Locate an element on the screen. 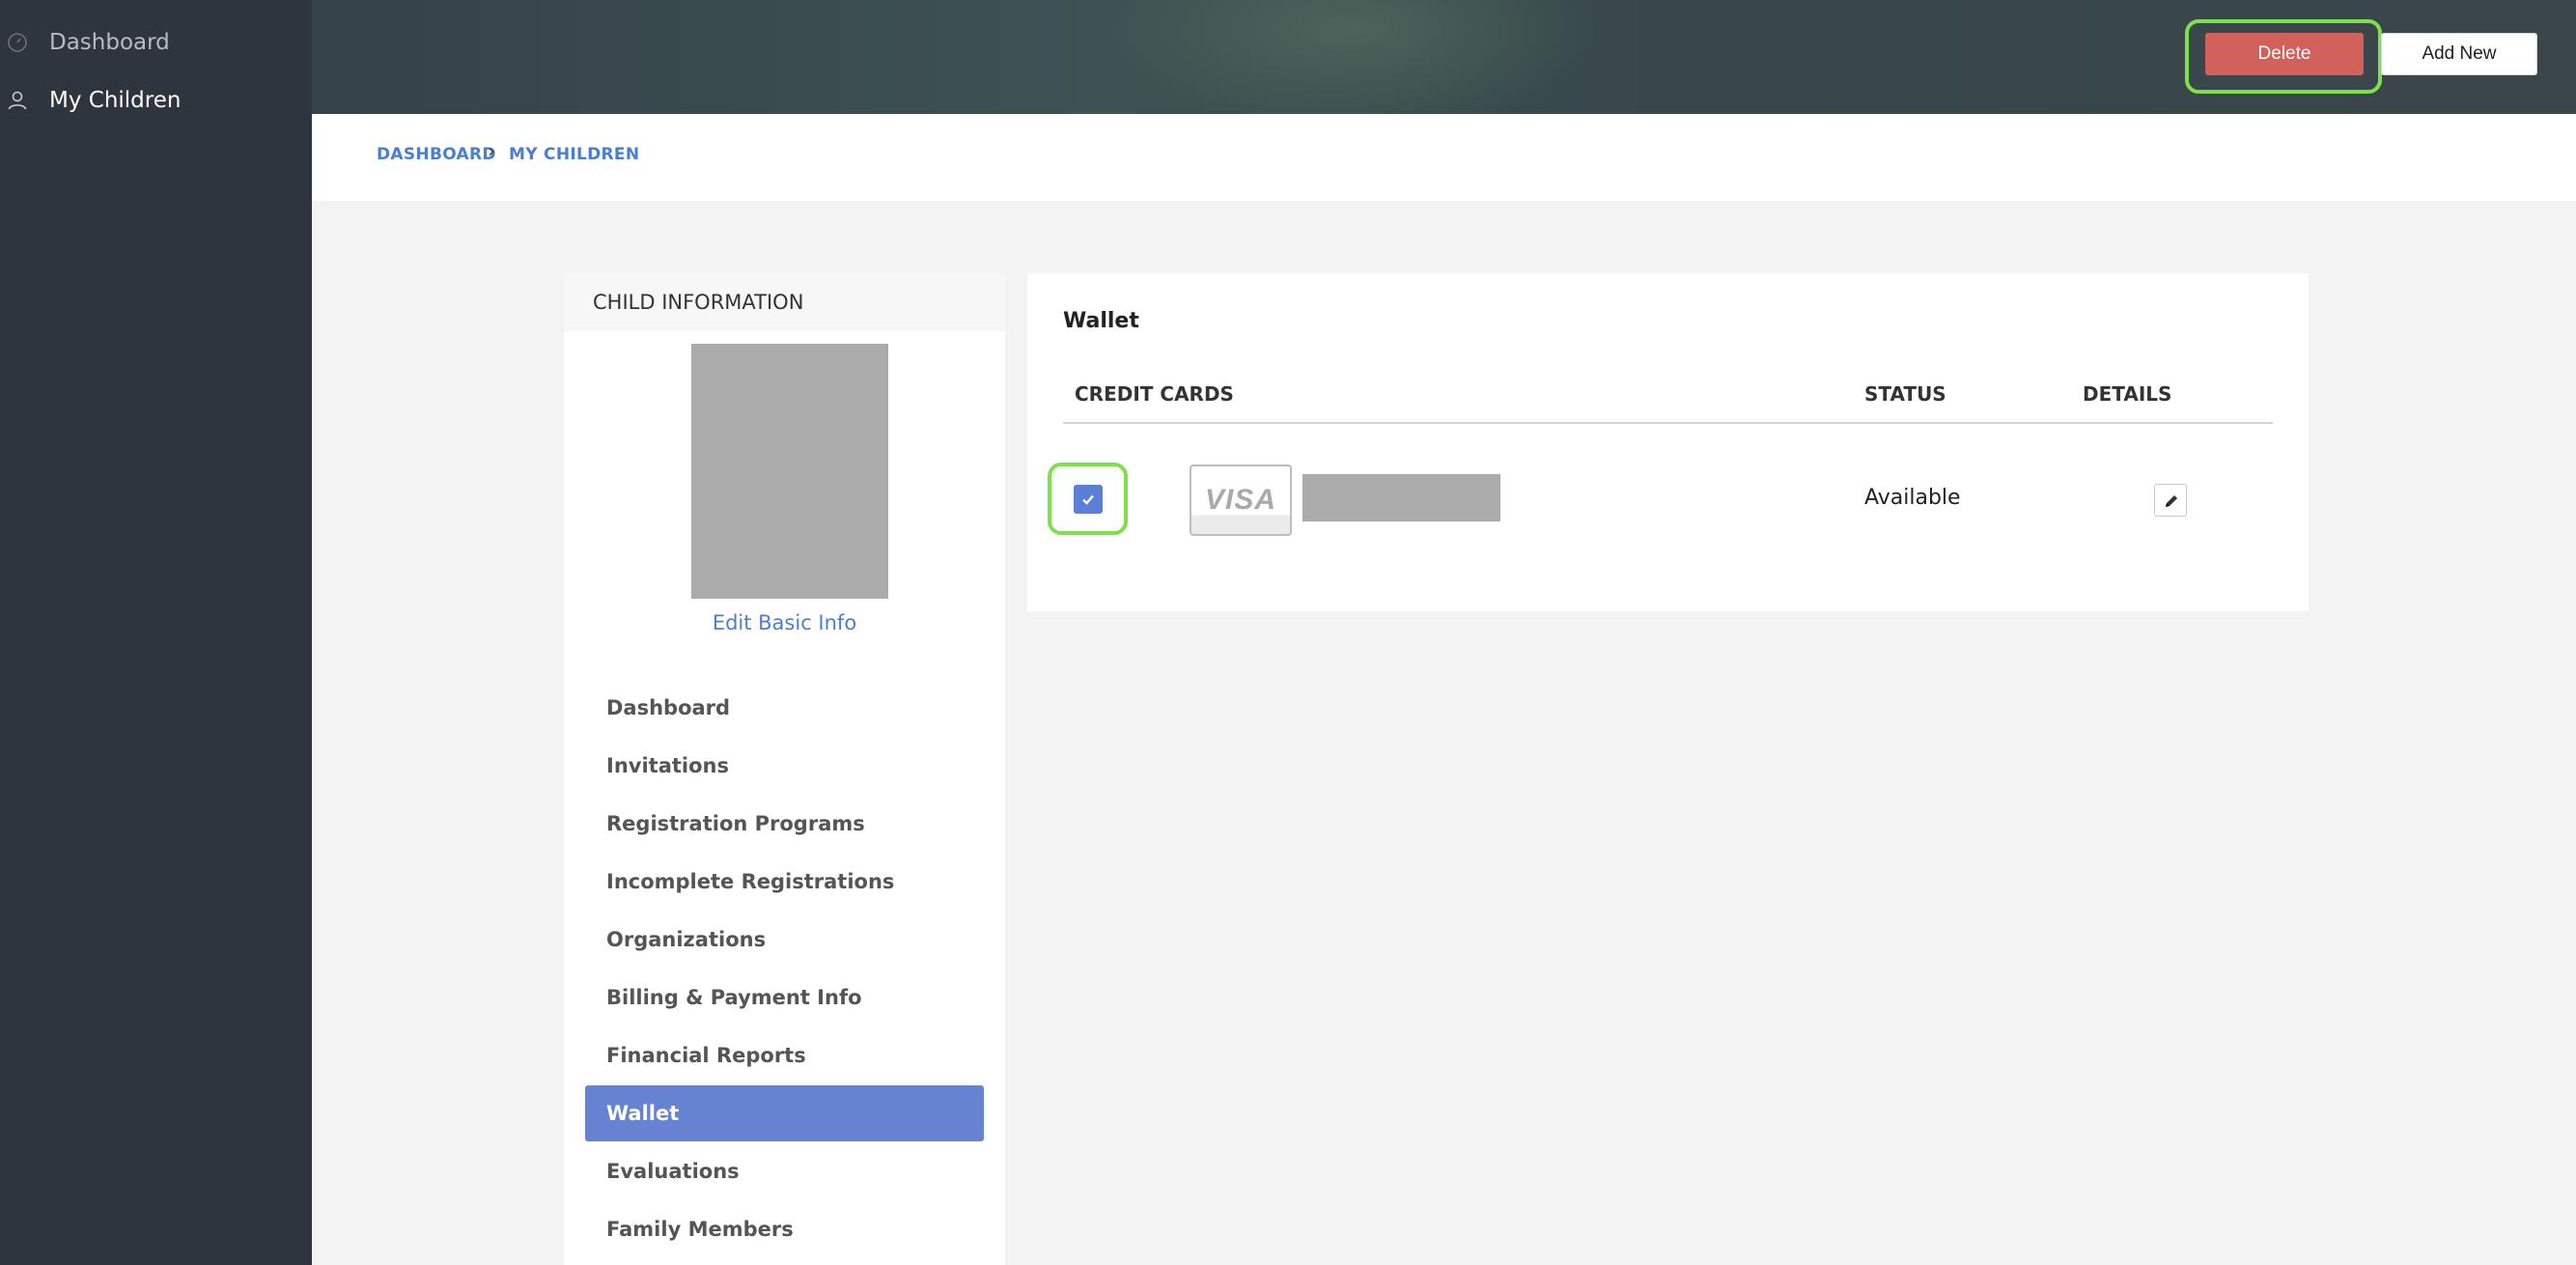  breadcrumb-dashboard: DASHBOARD is located at coordinates (437, 154).